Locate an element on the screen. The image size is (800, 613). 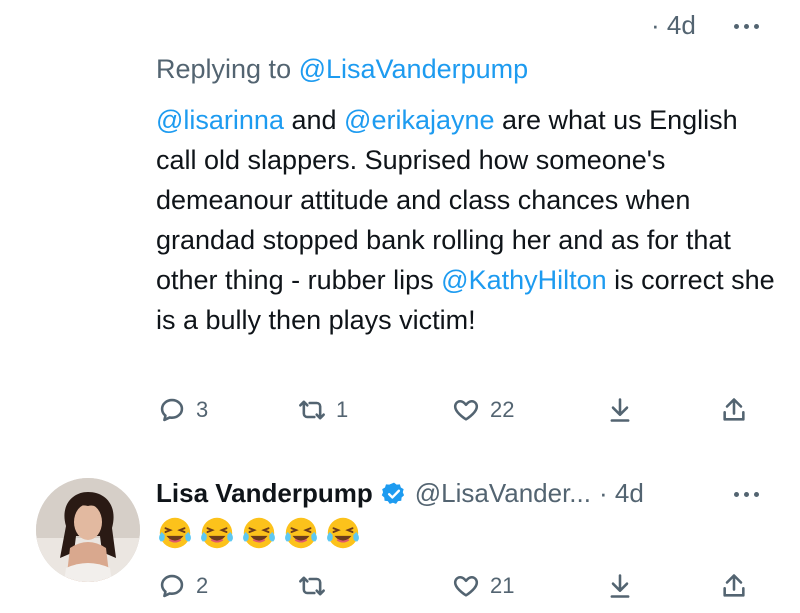
reply-count: 2 is located at coordinates (202, 585).